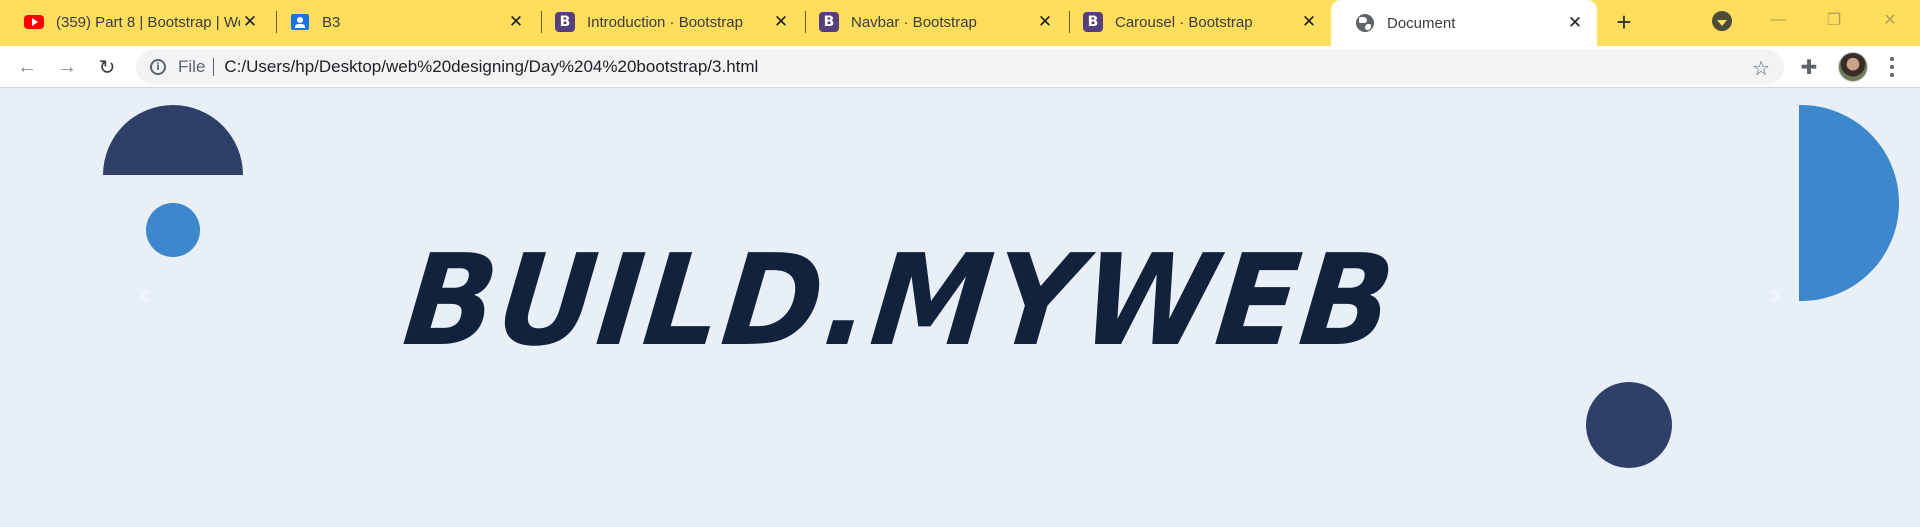 The width and height of the screenshot is (1920, 527). I want to click on tab-b3: B3 ✕, so click(402, 22).